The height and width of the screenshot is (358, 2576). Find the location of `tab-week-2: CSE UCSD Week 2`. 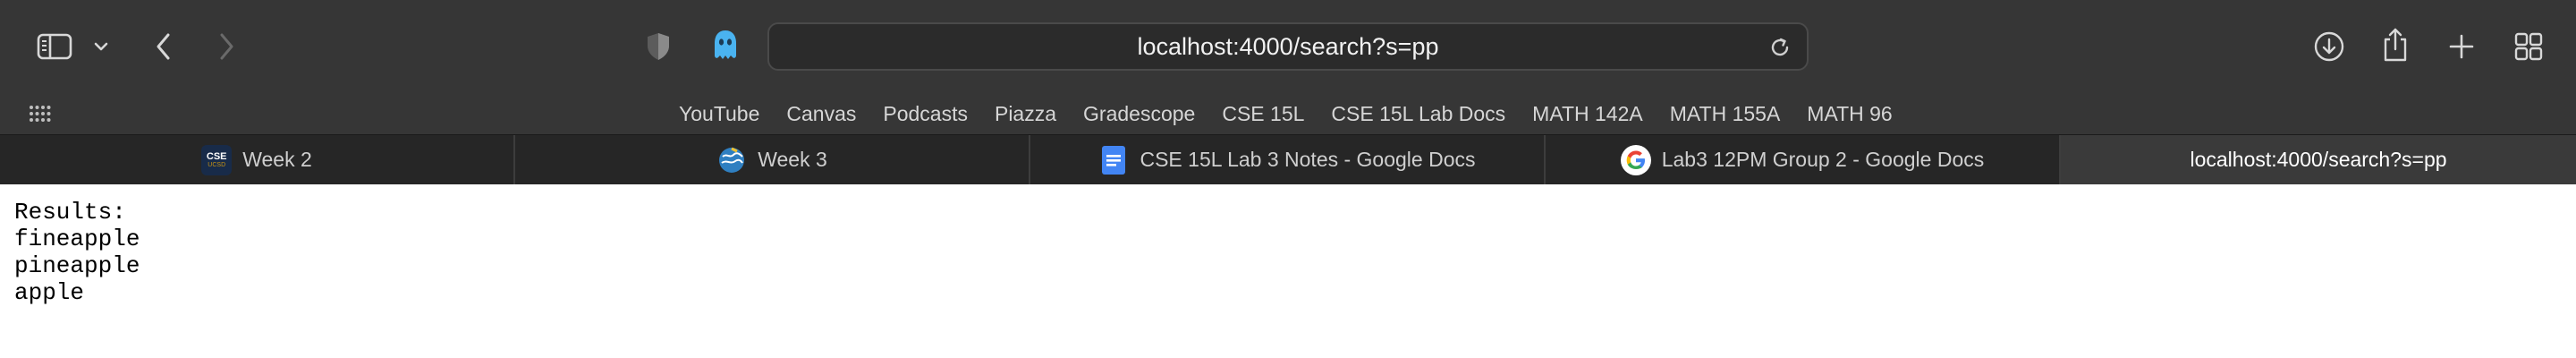

tab-week-2: CSE UCSD Week 2 is located at coordinates (257, 159).